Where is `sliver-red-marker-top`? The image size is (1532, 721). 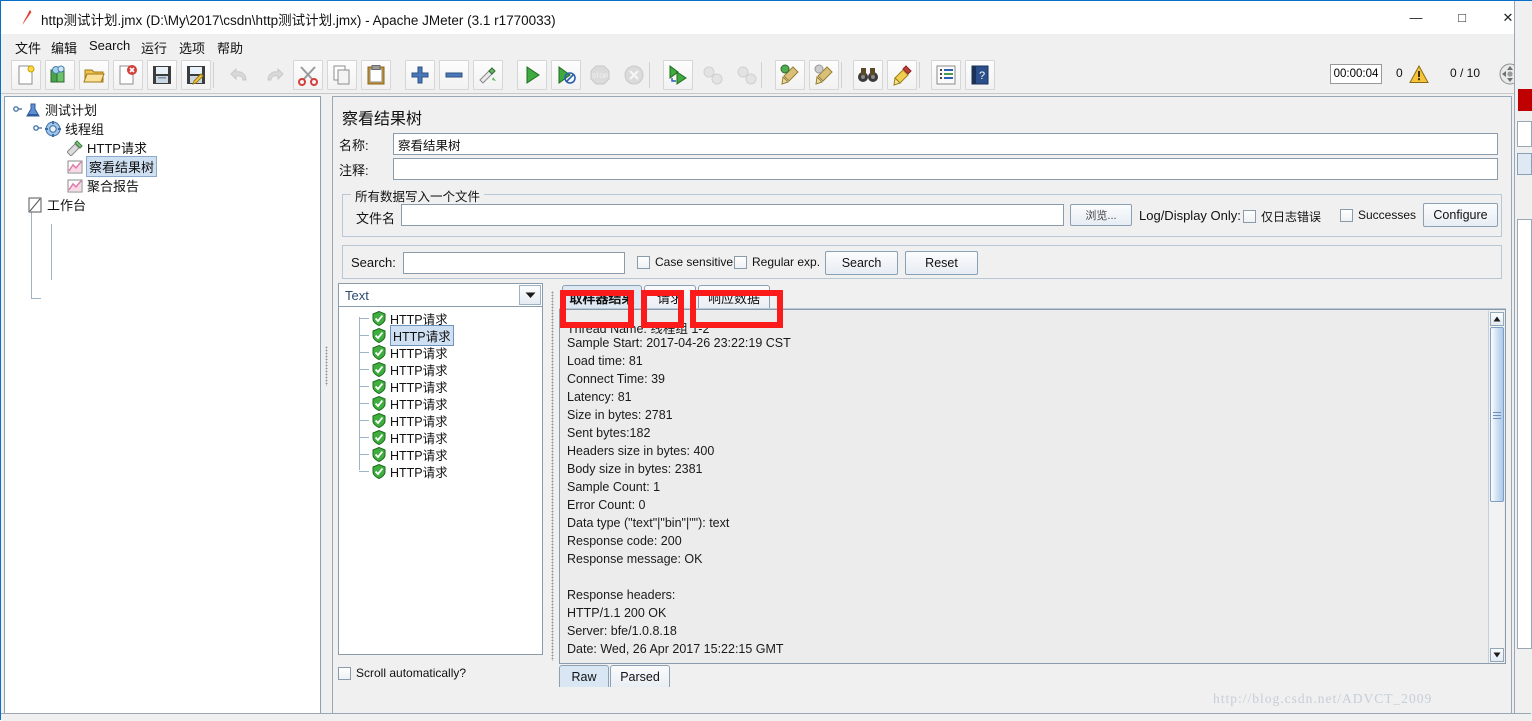
sliver-red-marker-top is located at coordinates (1525, 100).